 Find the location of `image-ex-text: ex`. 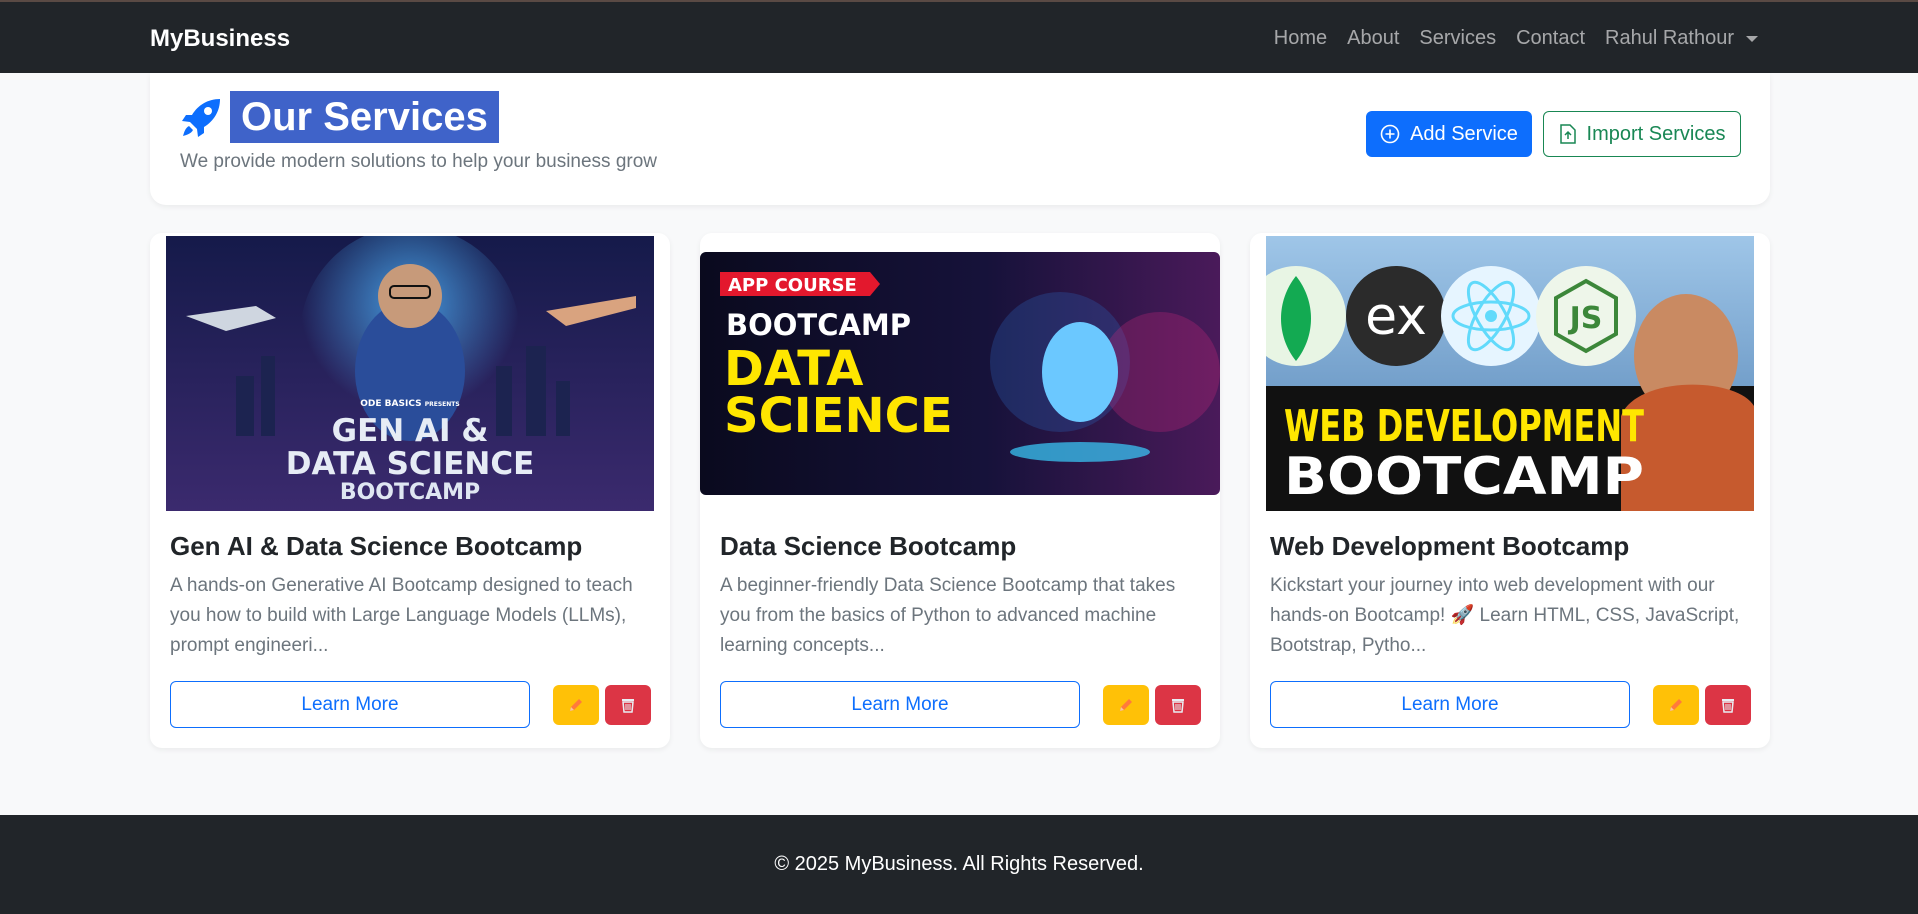

image-ex-text: ex is located at coordinates (1396, 317).